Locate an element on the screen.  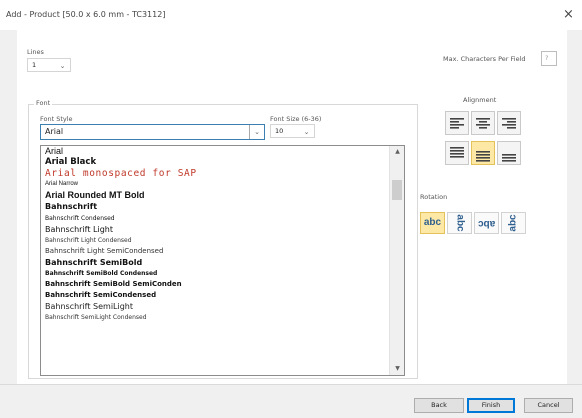
dropdown-scrollbar: ▲ ▼ is located at coordinates (396, 260).